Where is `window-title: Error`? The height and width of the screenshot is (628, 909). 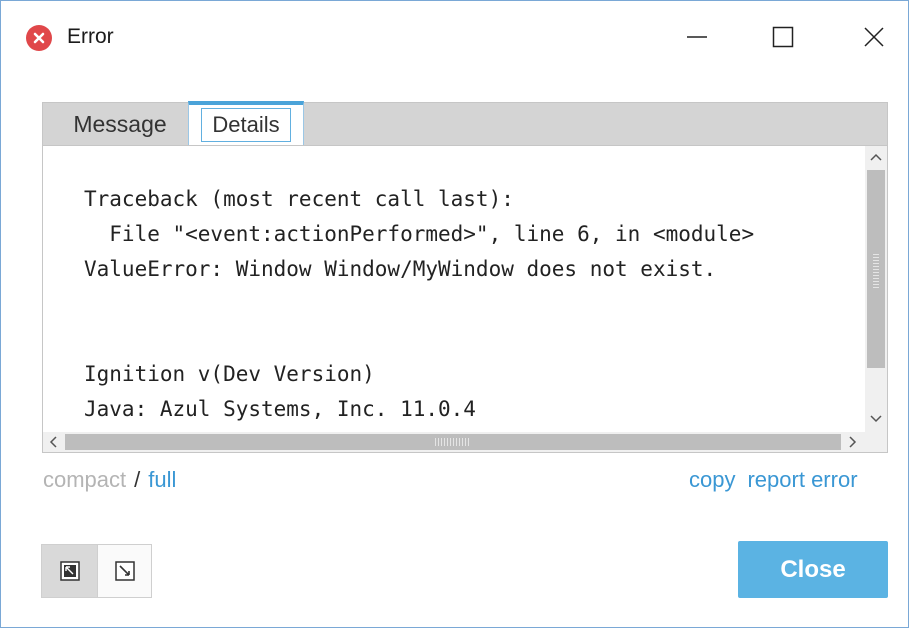
window-title: Error is located at coordinates (90, 36).